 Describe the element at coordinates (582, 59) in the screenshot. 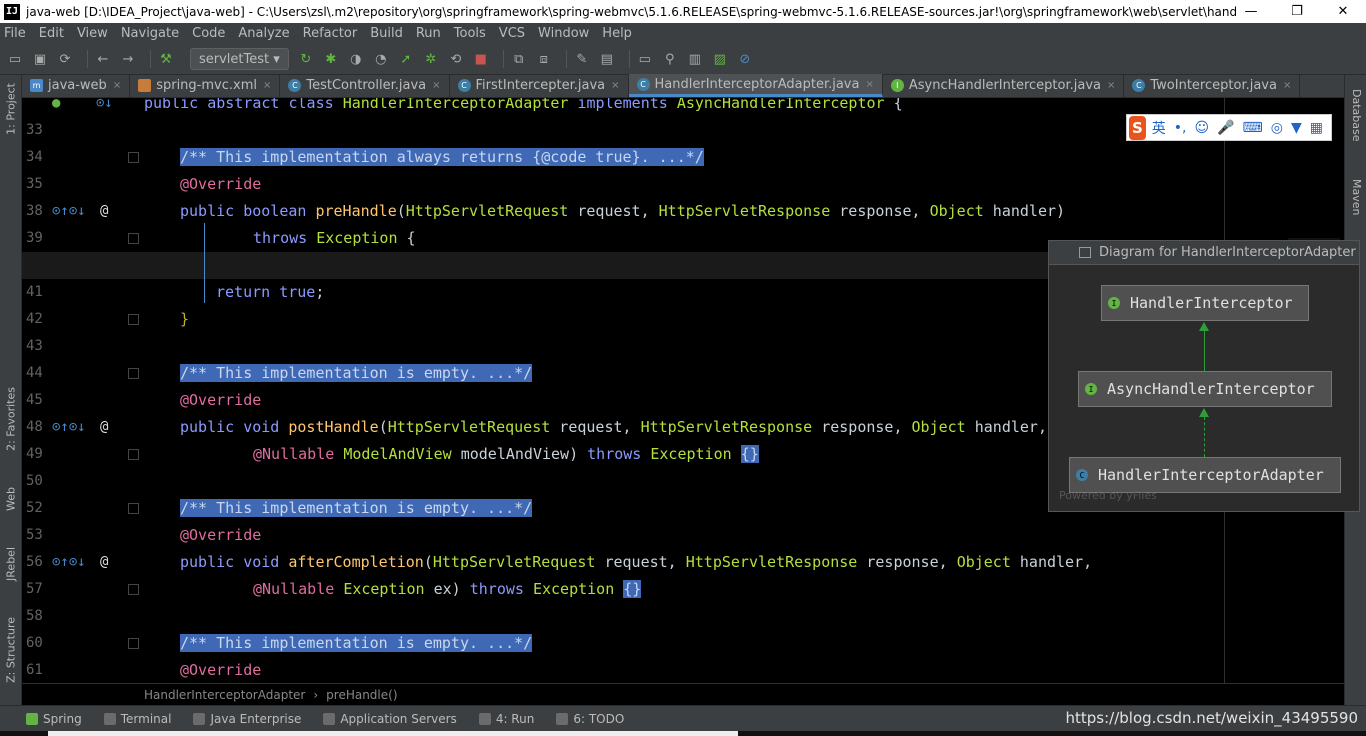

I see `settings-wrench-icon: ✎` at that location.